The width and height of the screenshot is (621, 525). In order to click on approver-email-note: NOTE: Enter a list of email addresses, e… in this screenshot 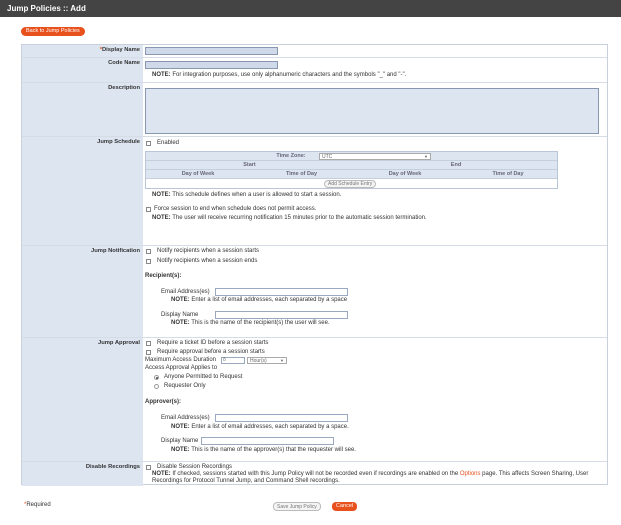, I will do `click(260, 427)`.